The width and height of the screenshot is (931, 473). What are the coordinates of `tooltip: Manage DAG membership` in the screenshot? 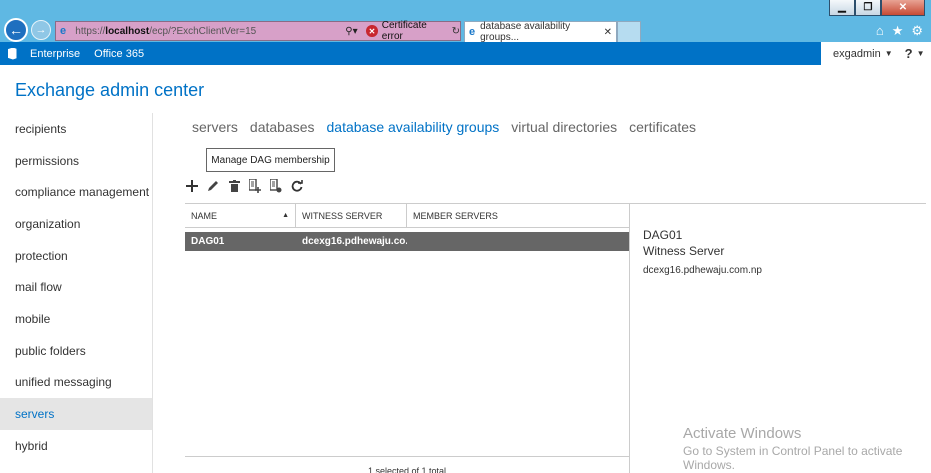 It's located at (270, 160).